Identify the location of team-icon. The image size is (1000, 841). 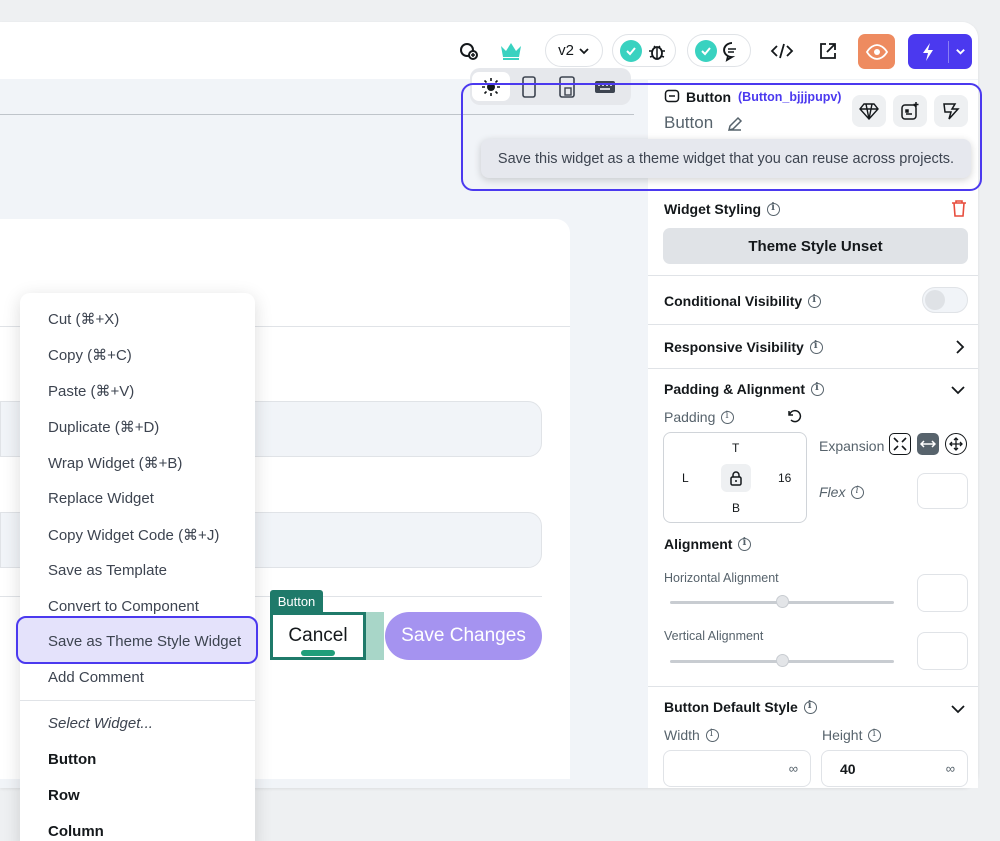
(469, 51).